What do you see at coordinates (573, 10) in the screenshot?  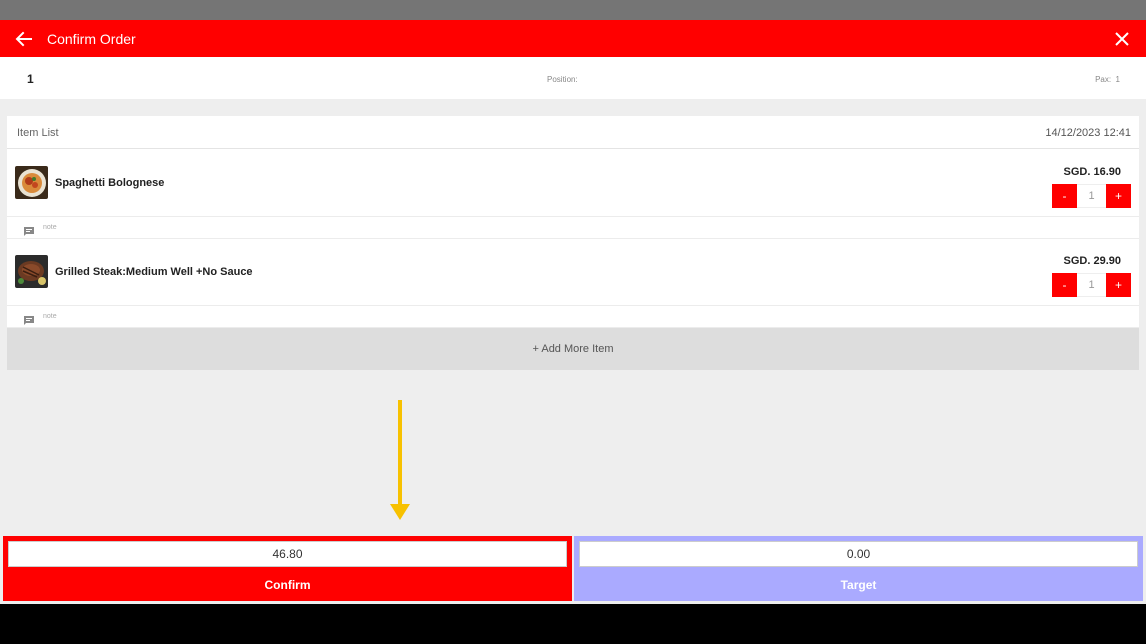 I see `status-bar` at bounding box center [573, 10].